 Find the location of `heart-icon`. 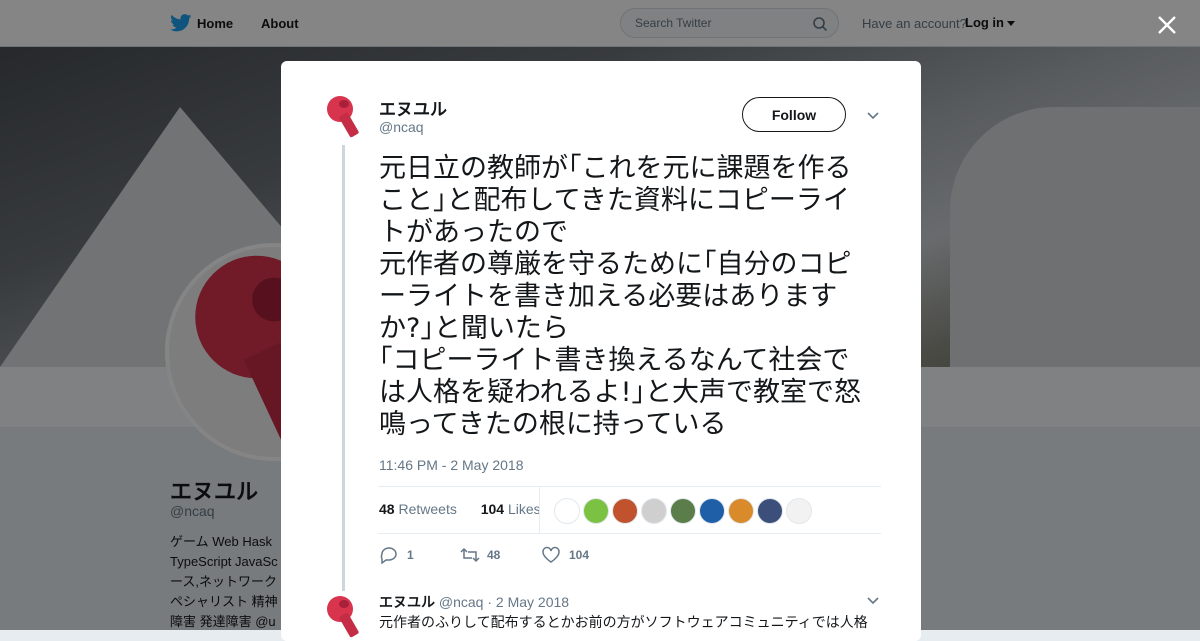

heart-icon is located at coordinates (551, 554).